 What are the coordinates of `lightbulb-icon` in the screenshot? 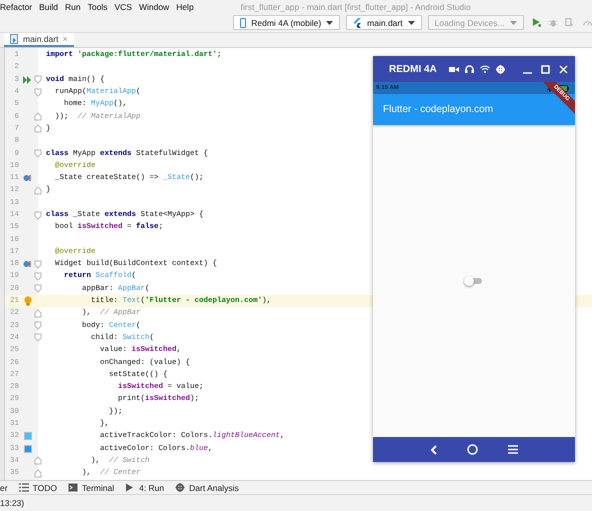 It's located at (28, 301).